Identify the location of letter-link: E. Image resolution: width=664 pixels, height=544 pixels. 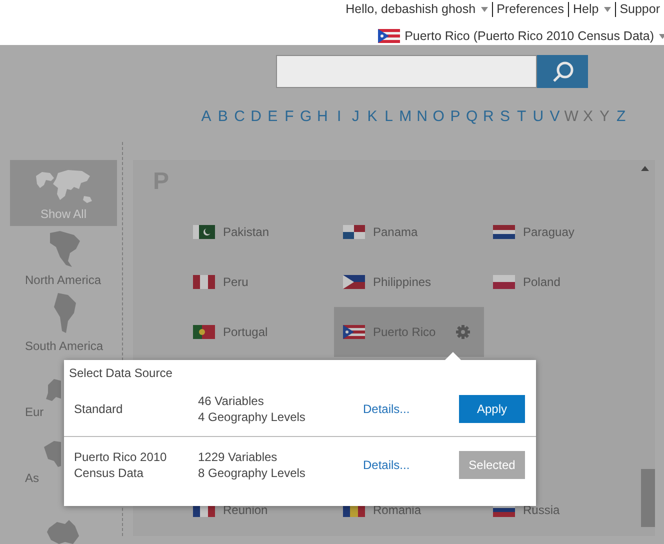
(272, 116).